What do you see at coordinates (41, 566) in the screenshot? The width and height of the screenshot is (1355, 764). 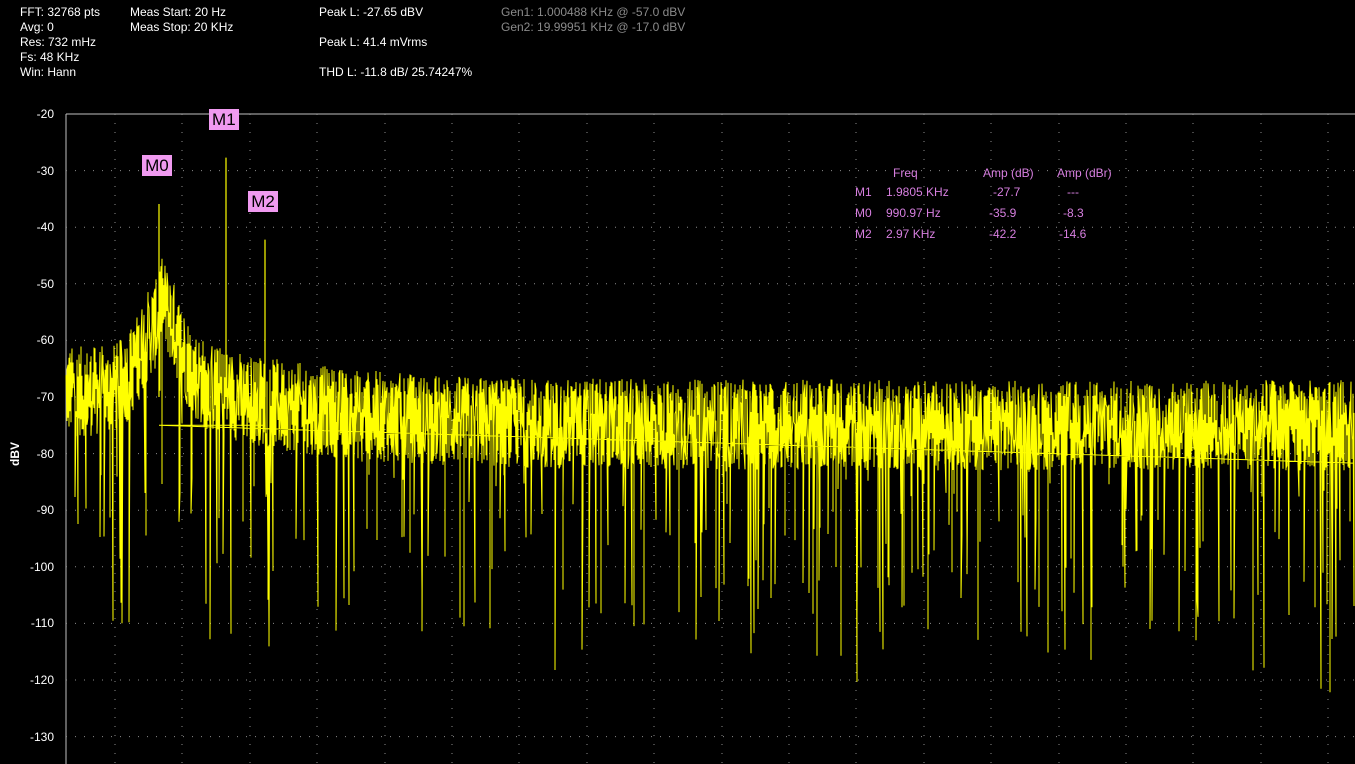 I see `y-tick-label: -100` at bounding box center [41, 566].